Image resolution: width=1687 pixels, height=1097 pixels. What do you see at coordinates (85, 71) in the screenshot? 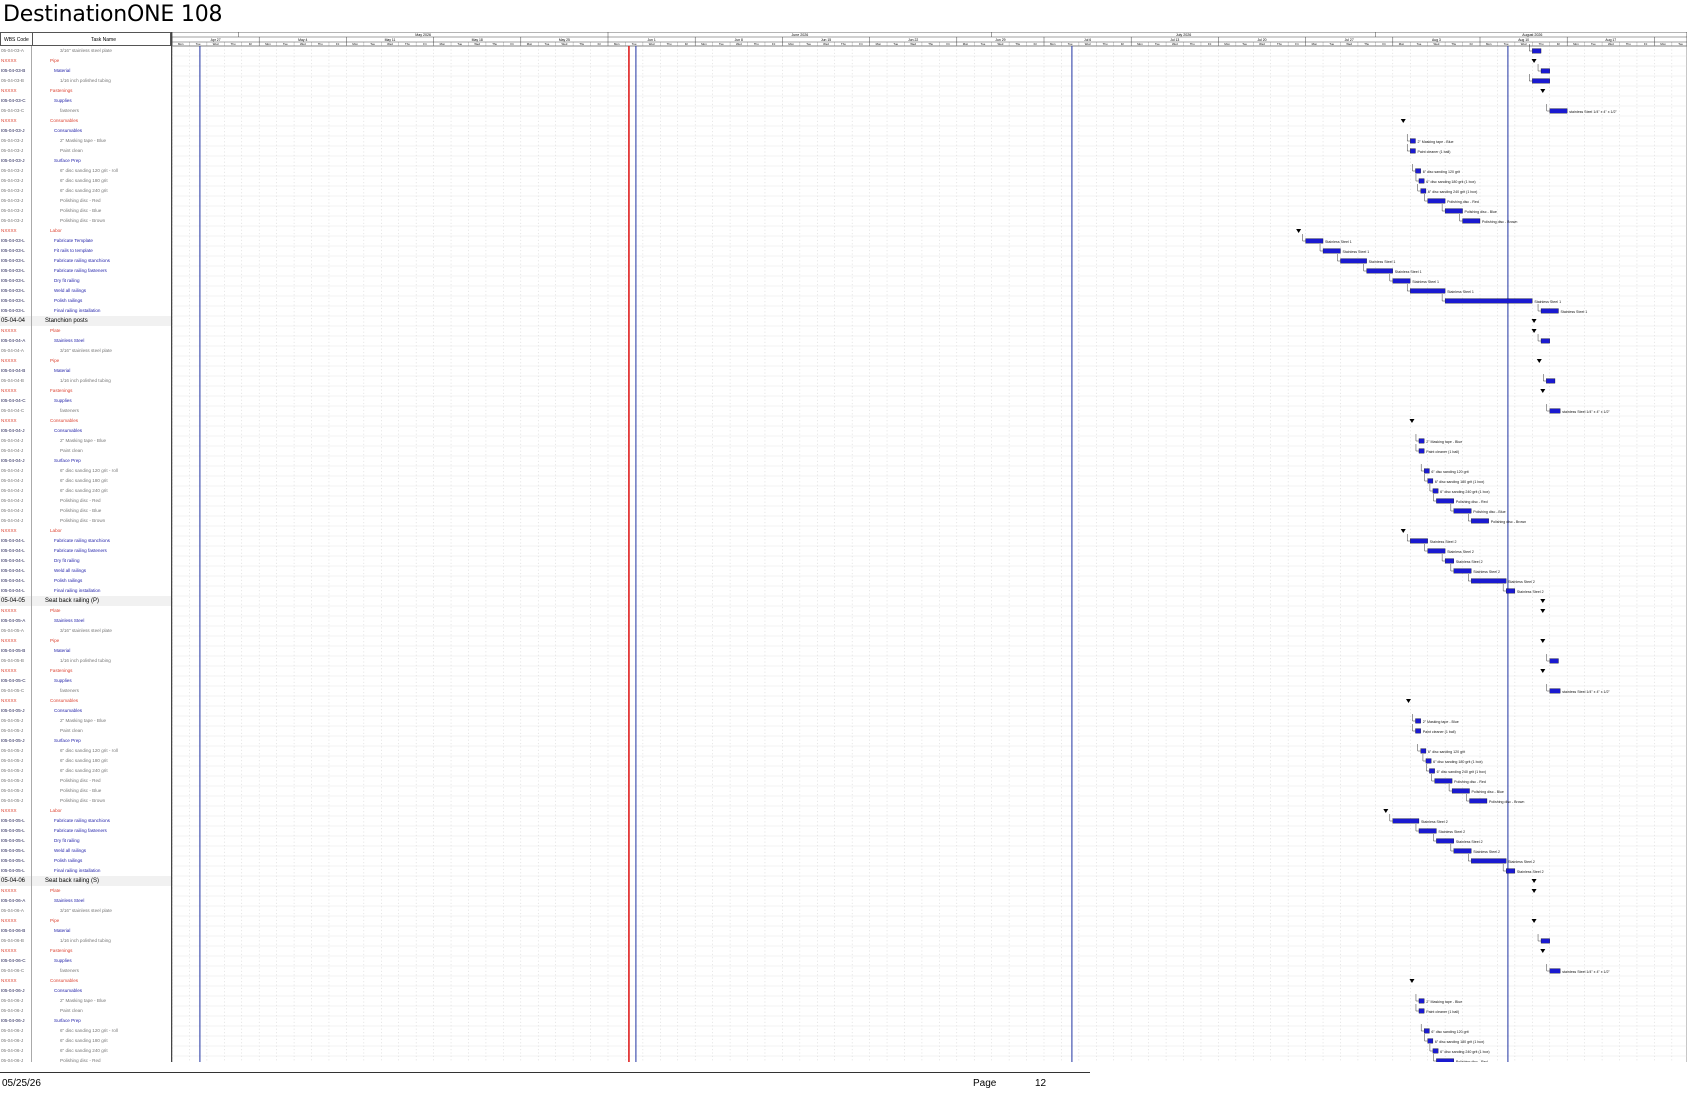
I see `task-row: I05-04-03-B Material` at bounding box center [85, 71].